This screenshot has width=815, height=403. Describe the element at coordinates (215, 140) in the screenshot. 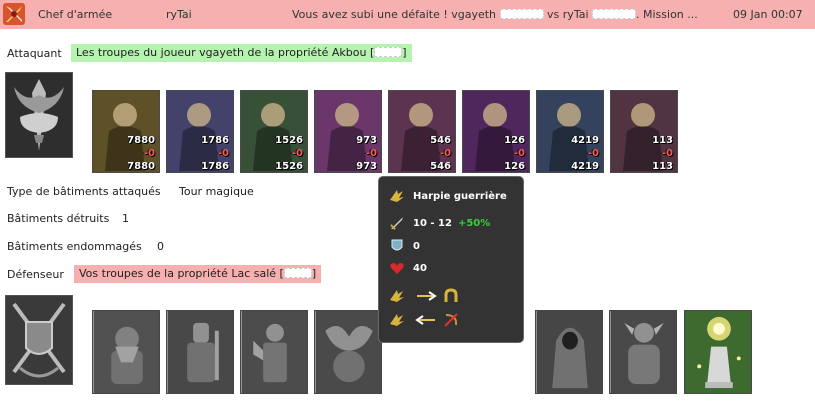

I see `unit-count-initial: 1786` at that location.